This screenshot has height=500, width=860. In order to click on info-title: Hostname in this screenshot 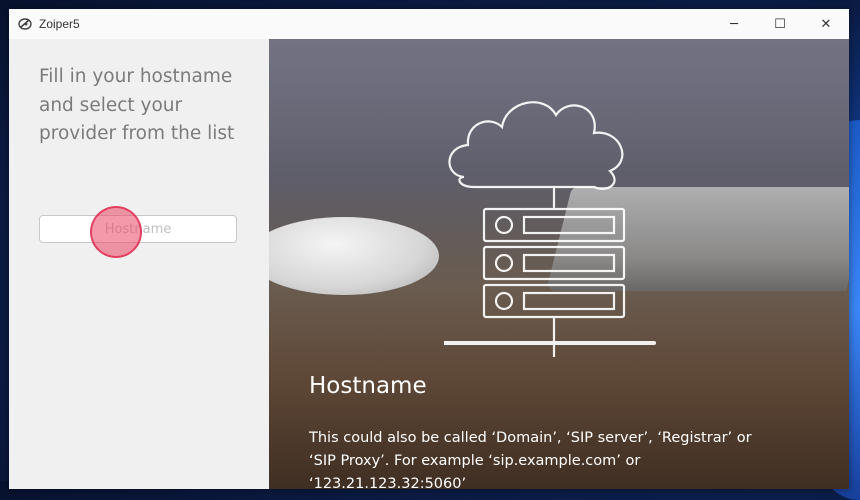, I will do `click(368, 386)`.